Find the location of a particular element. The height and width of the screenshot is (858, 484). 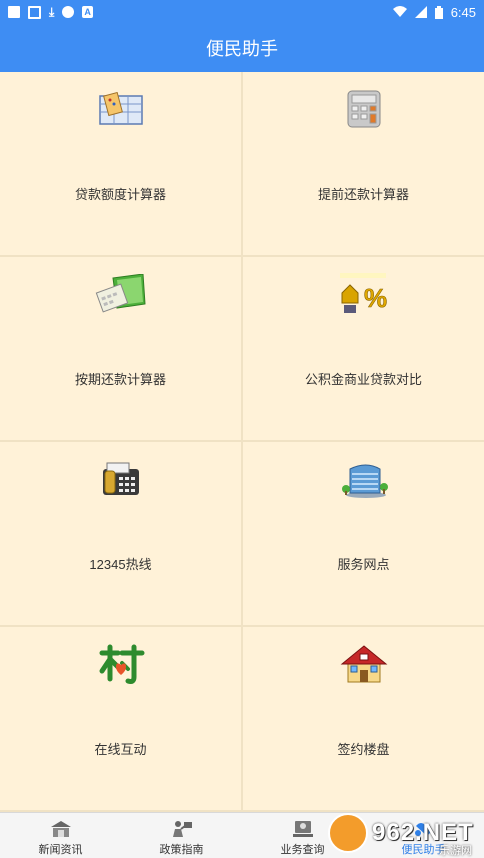

notification-icon is located at coordinates (14, 12).